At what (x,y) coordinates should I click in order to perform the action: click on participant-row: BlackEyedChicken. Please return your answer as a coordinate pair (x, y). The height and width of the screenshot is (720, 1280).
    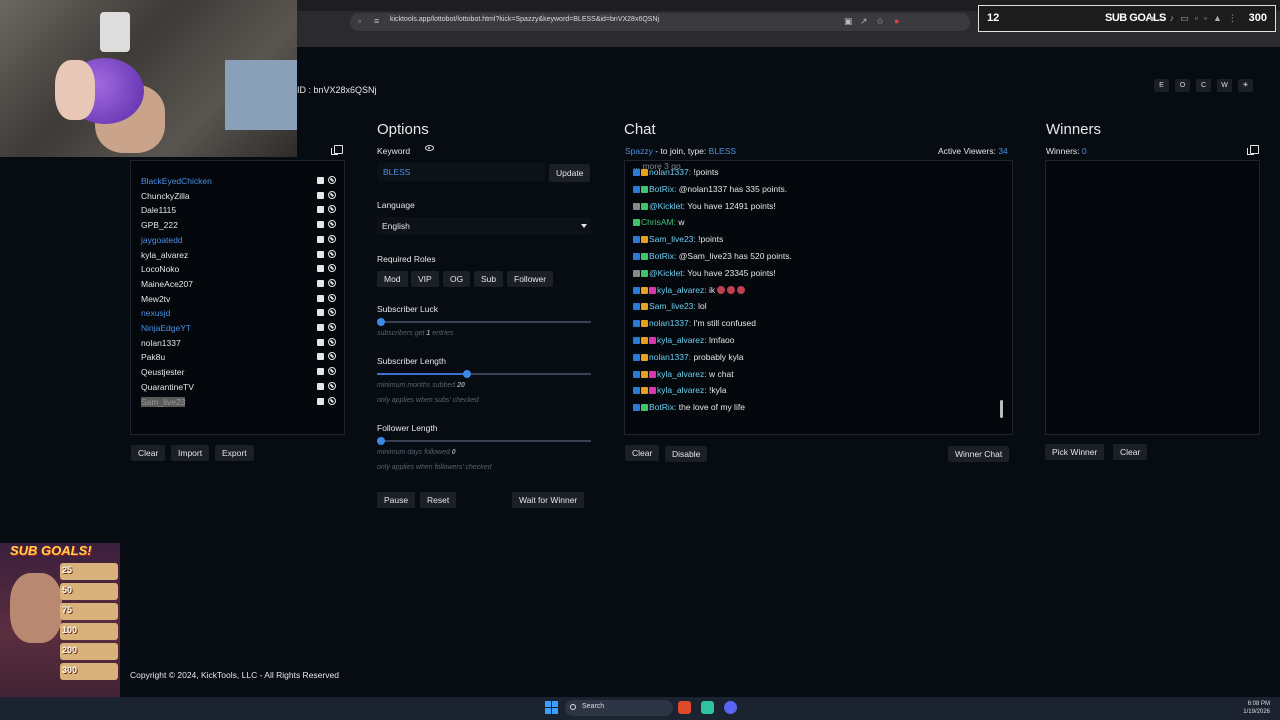
    Looking at the image, I should click on (238, 182).